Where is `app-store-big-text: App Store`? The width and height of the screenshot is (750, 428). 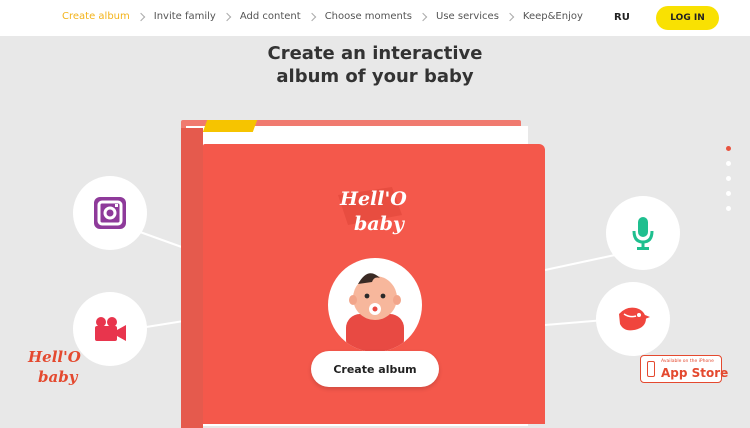
app-store-big-text: App Store is located at coordinates (695, 373).